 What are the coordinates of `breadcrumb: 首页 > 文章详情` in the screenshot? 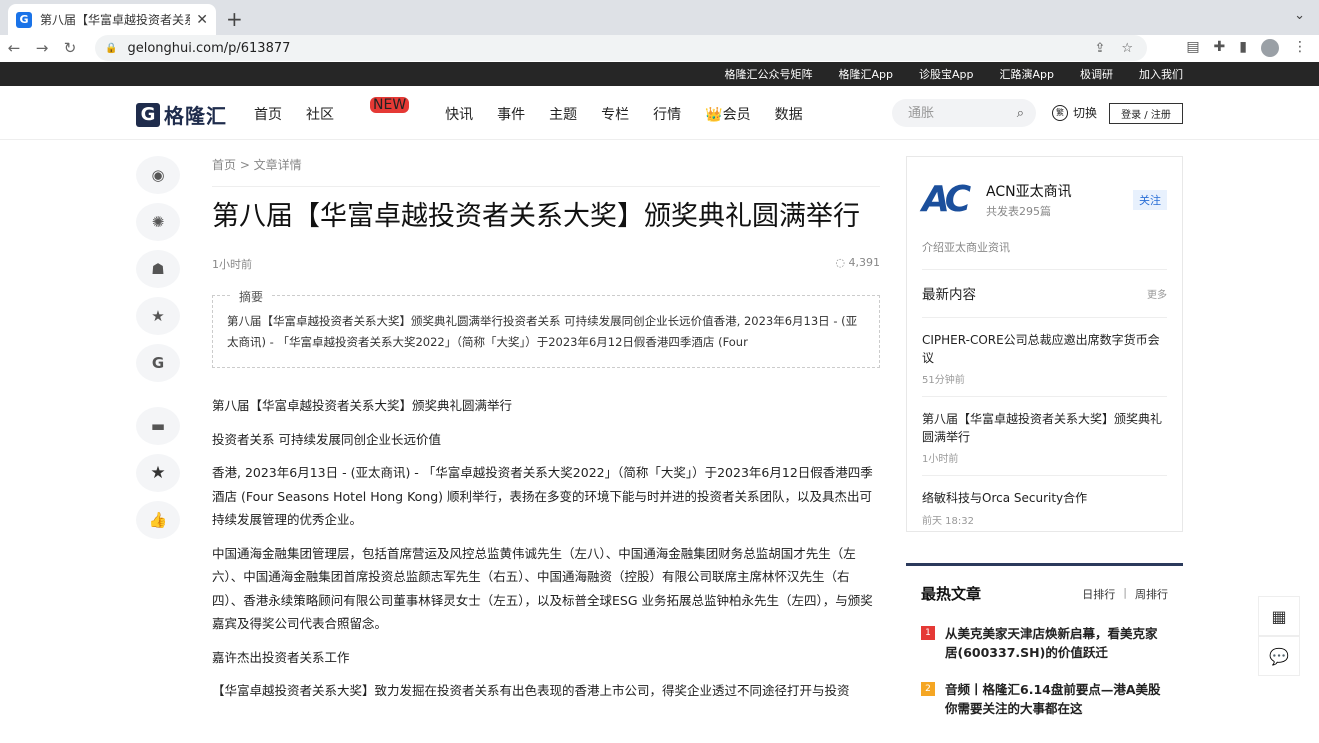 It's located at (546, 171).